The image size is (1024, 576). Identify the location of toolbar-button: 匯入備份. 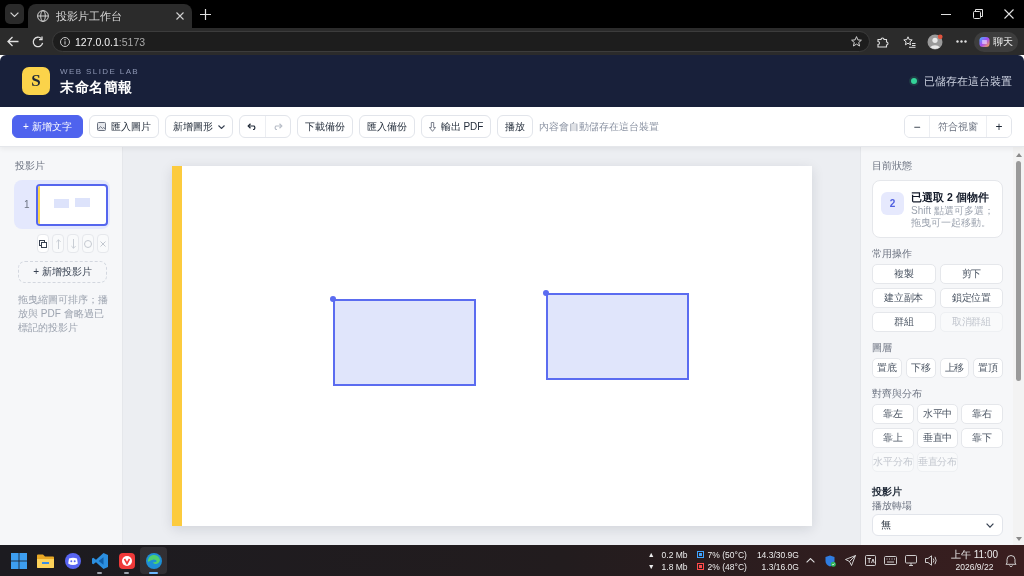
(386, 126).